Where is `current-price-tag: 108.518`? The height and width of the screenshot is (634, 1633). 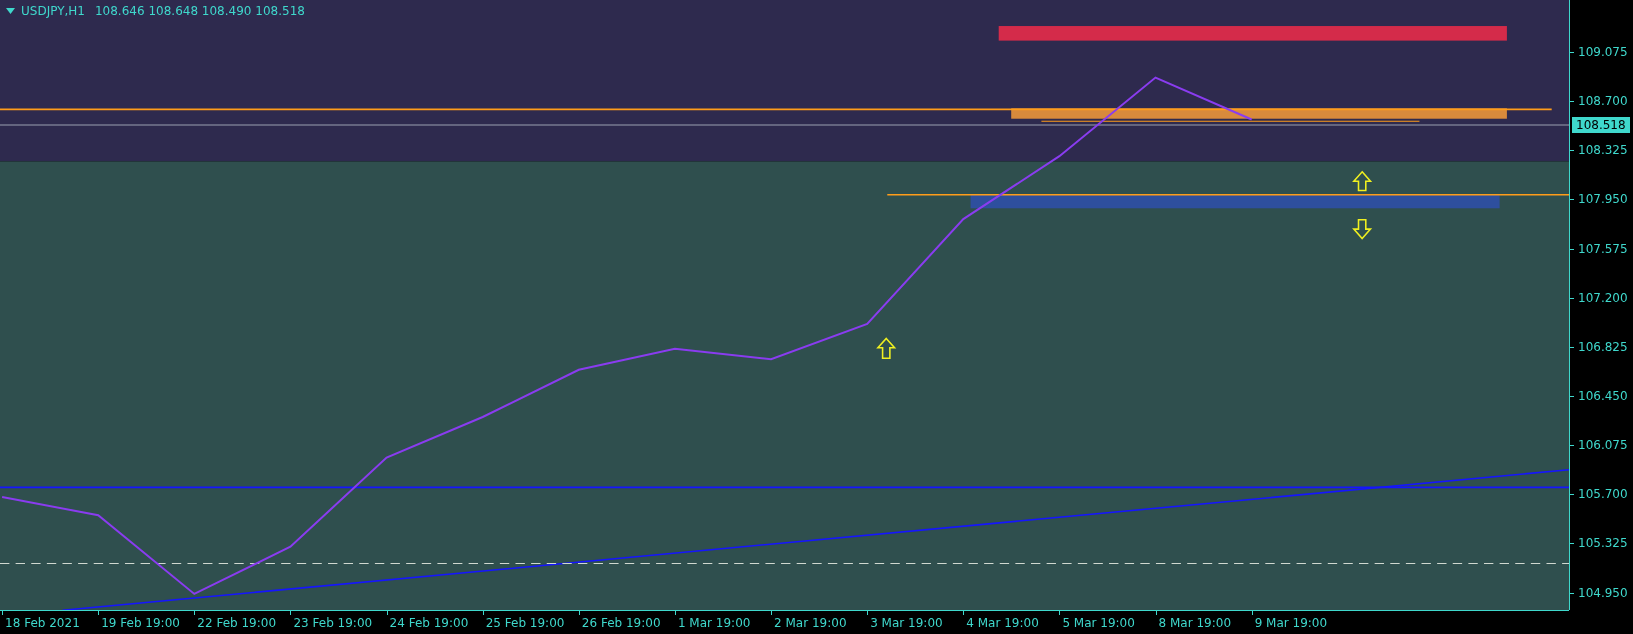
current-price-tag: 108.518 is located at coordinates (1601, 124).